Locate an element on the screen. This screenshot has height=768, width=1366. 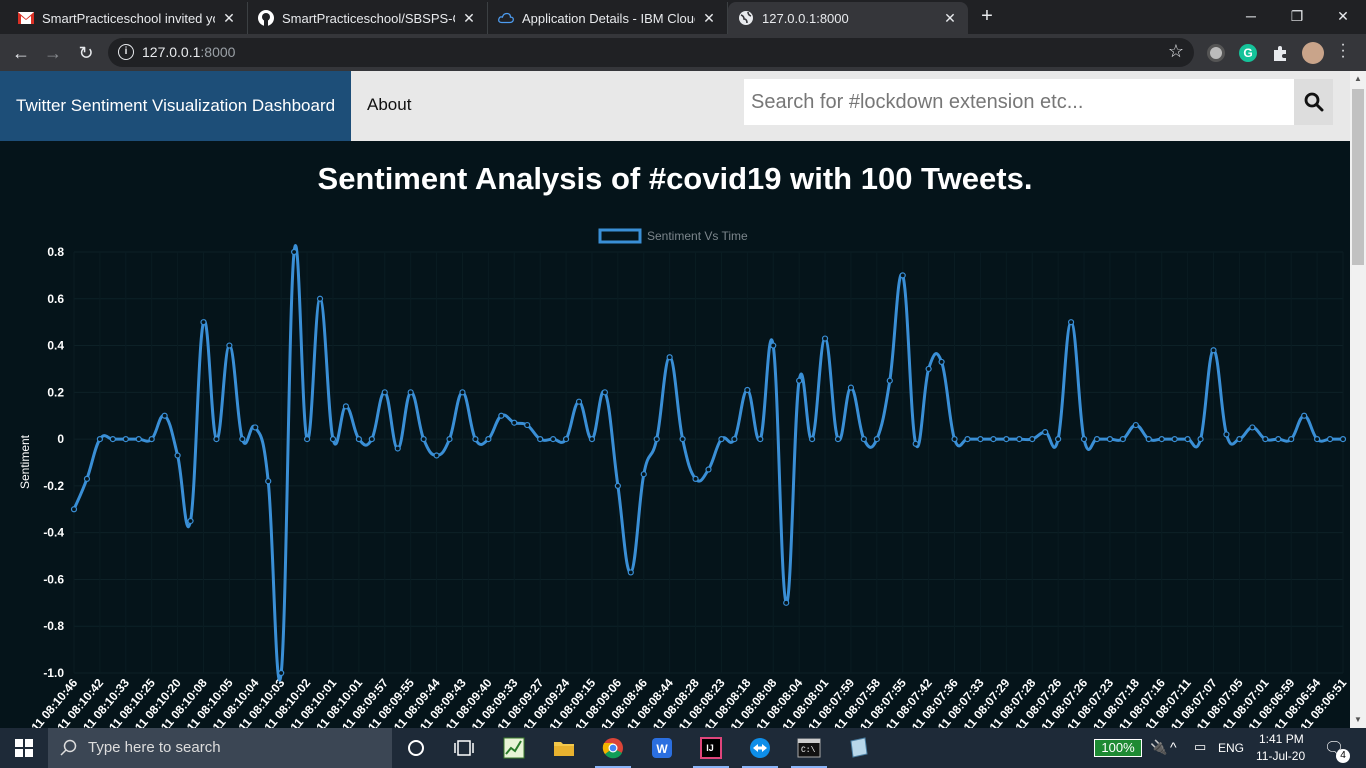
tab-localhost: 127.0.0.1:8000 ✕ is located at coordinates (848, 18).